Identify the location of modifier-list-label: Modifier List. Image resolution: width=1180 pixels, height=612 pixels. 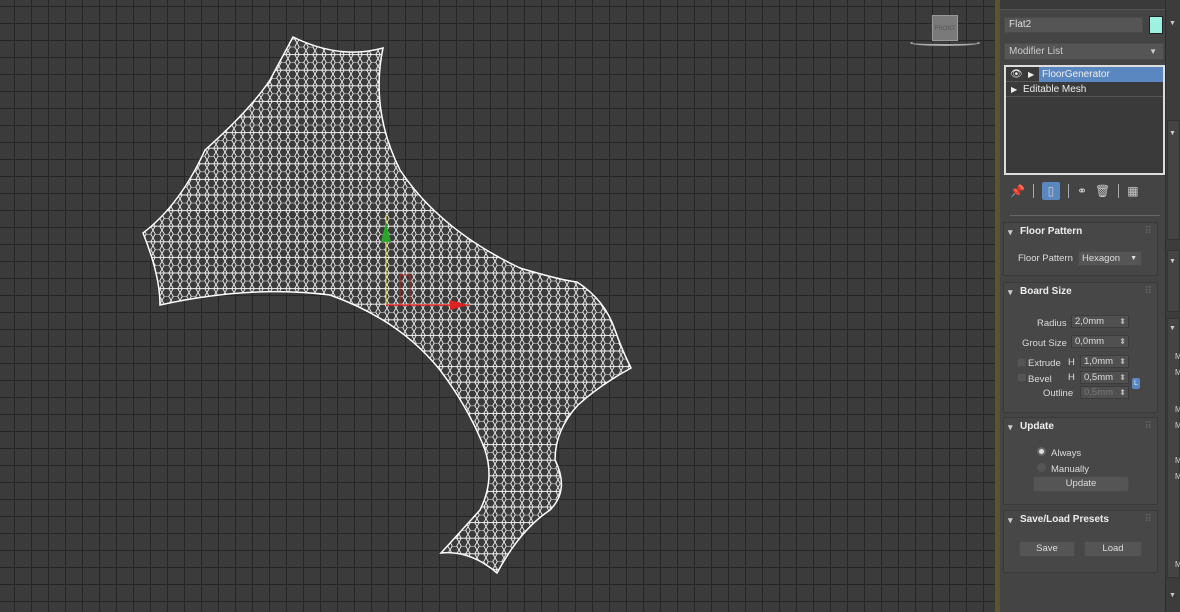
(1036, 51).